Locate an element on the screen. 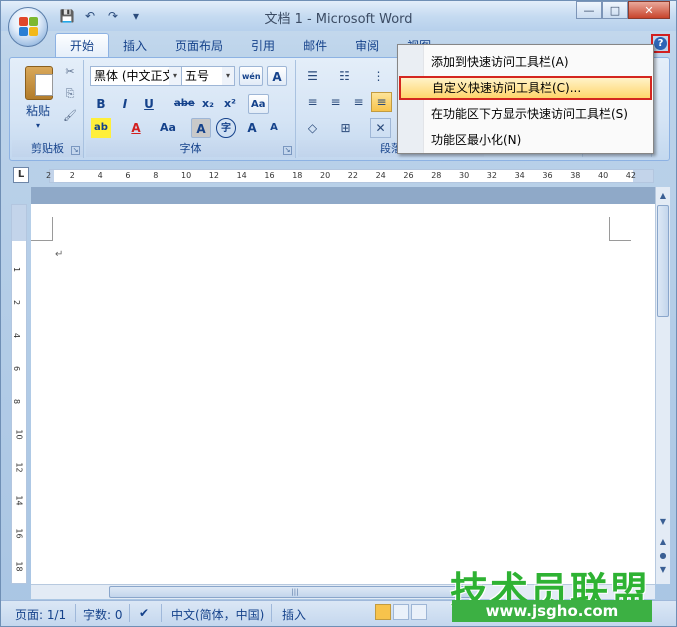 The image size is (677, 627). shrink-font-button: A is located at coordinates (274, 128).